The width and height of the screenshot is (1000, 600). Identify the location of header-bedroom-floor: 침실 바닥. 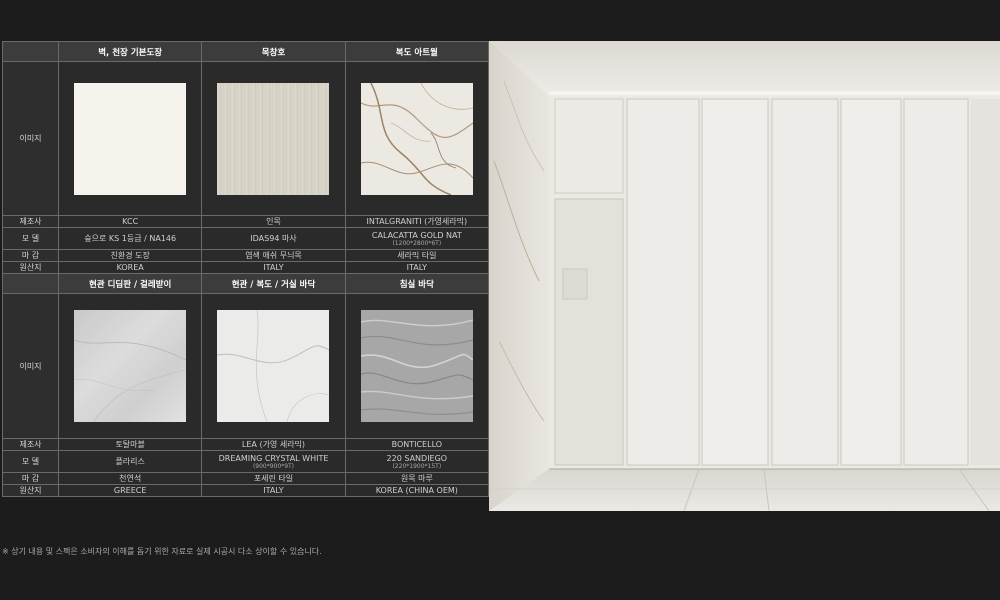
(417, 283).